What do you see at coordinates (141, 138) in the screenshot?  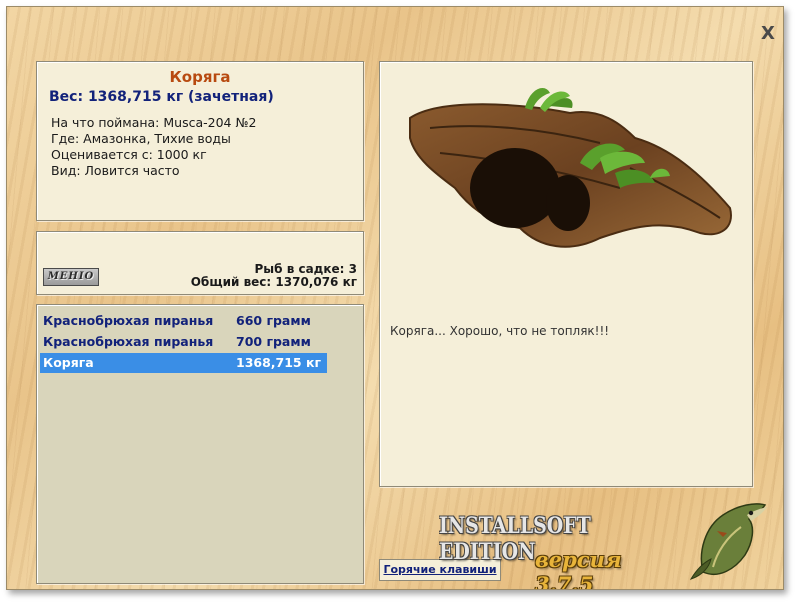 I see `fish-detail-location: Где: Амазонка, Тихие воды` at bounding box center [141, 138].